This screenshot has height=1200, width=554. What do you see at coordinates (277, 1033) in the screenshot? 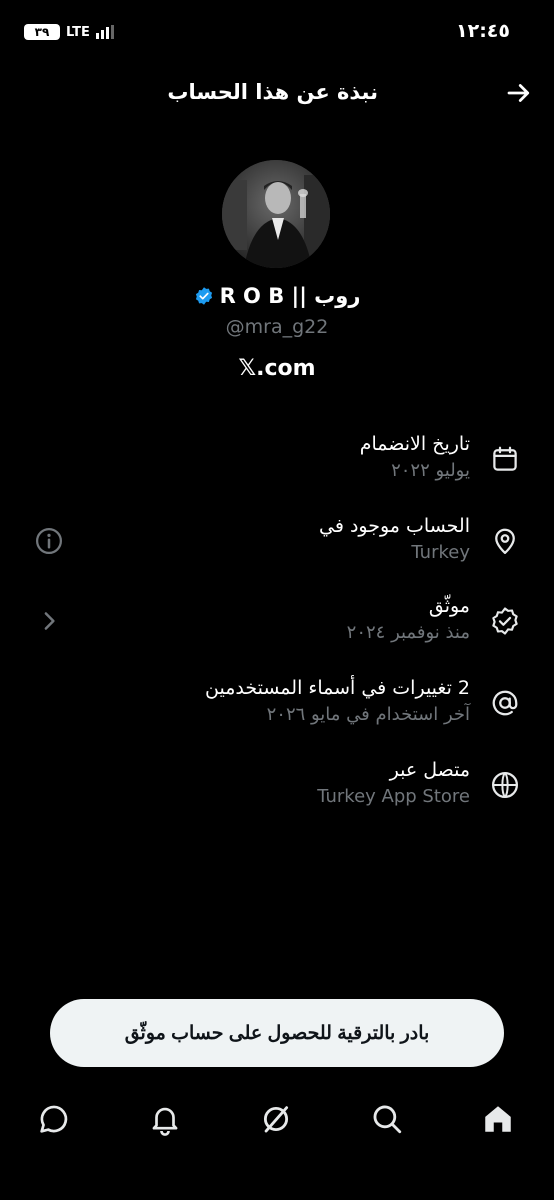
I see `upgrade-verified-button: بادر بالترقية للحصول على حساب موثّق` at bounding box center [277, 1033].